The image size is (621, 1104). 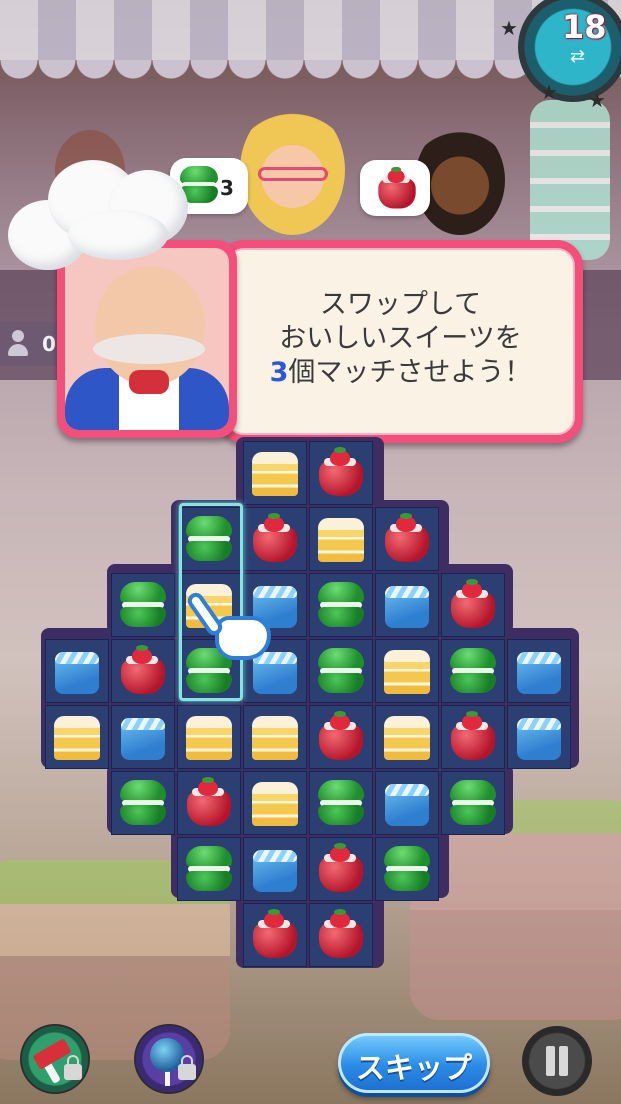 I want to click on cake-pop-booster-button, so click(x=169, y=1059).